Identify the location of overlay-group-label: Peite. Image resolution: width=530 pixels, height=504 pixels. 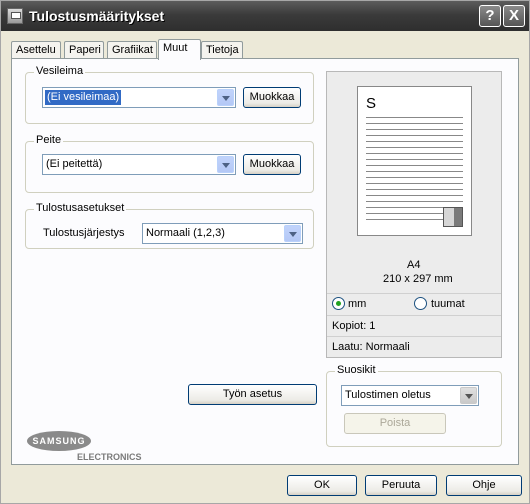
(49, 140).